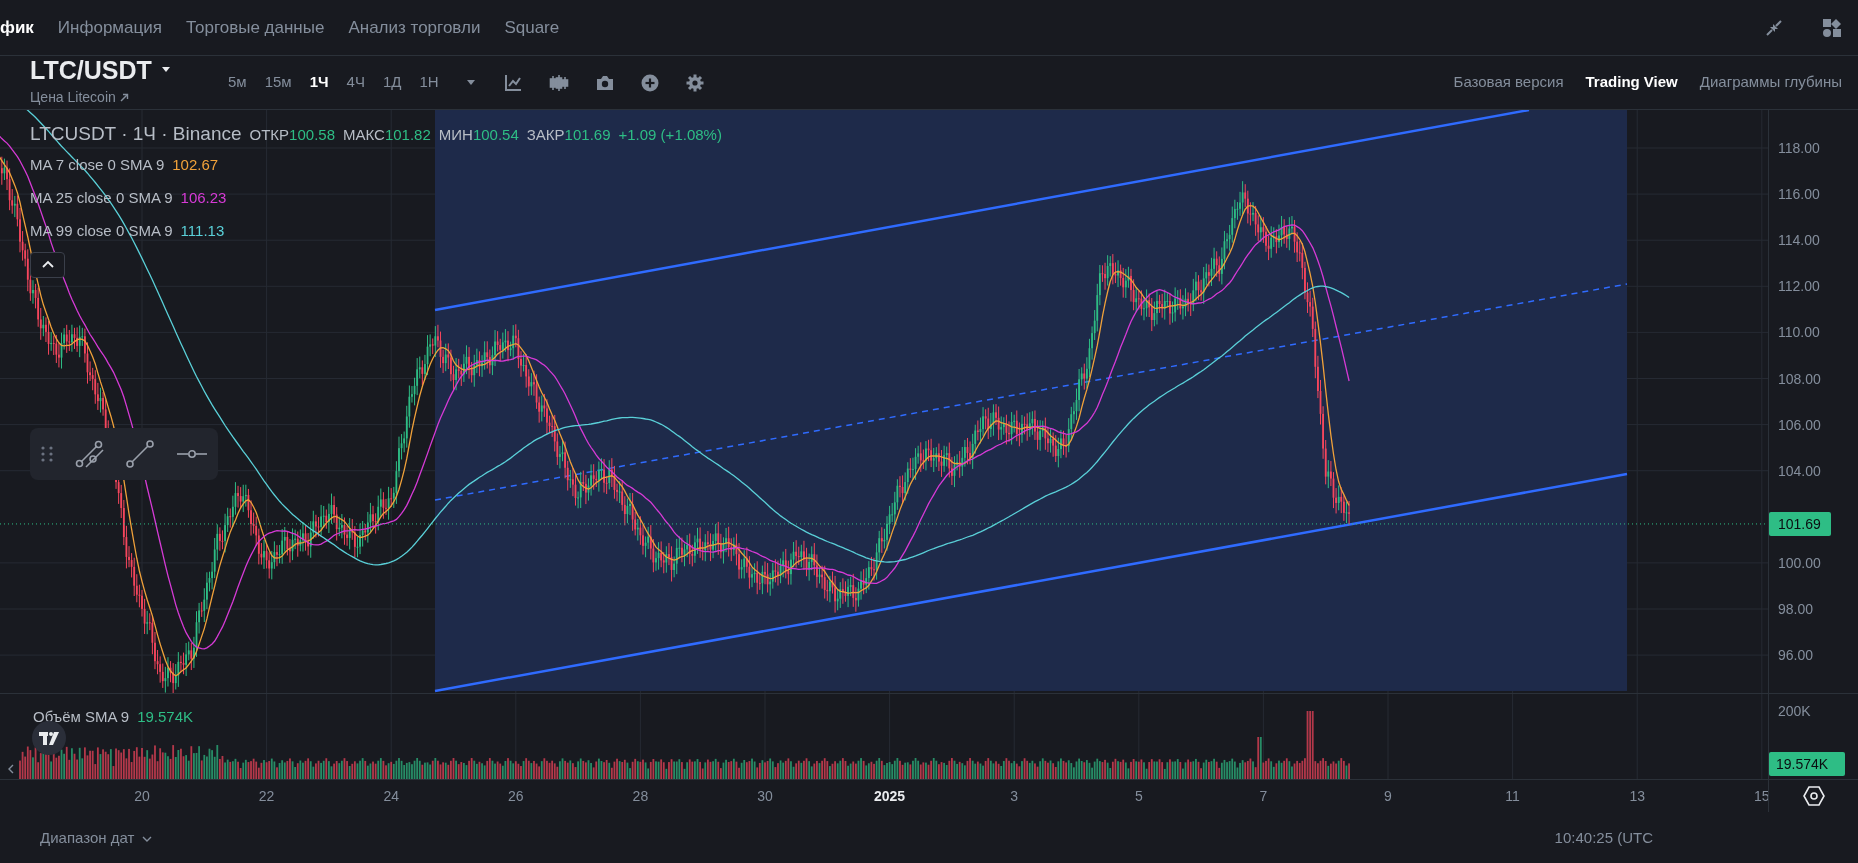 The height and width of the screenshot is (863, 1858). I want to click on time-label: 24, so click(391, 796).